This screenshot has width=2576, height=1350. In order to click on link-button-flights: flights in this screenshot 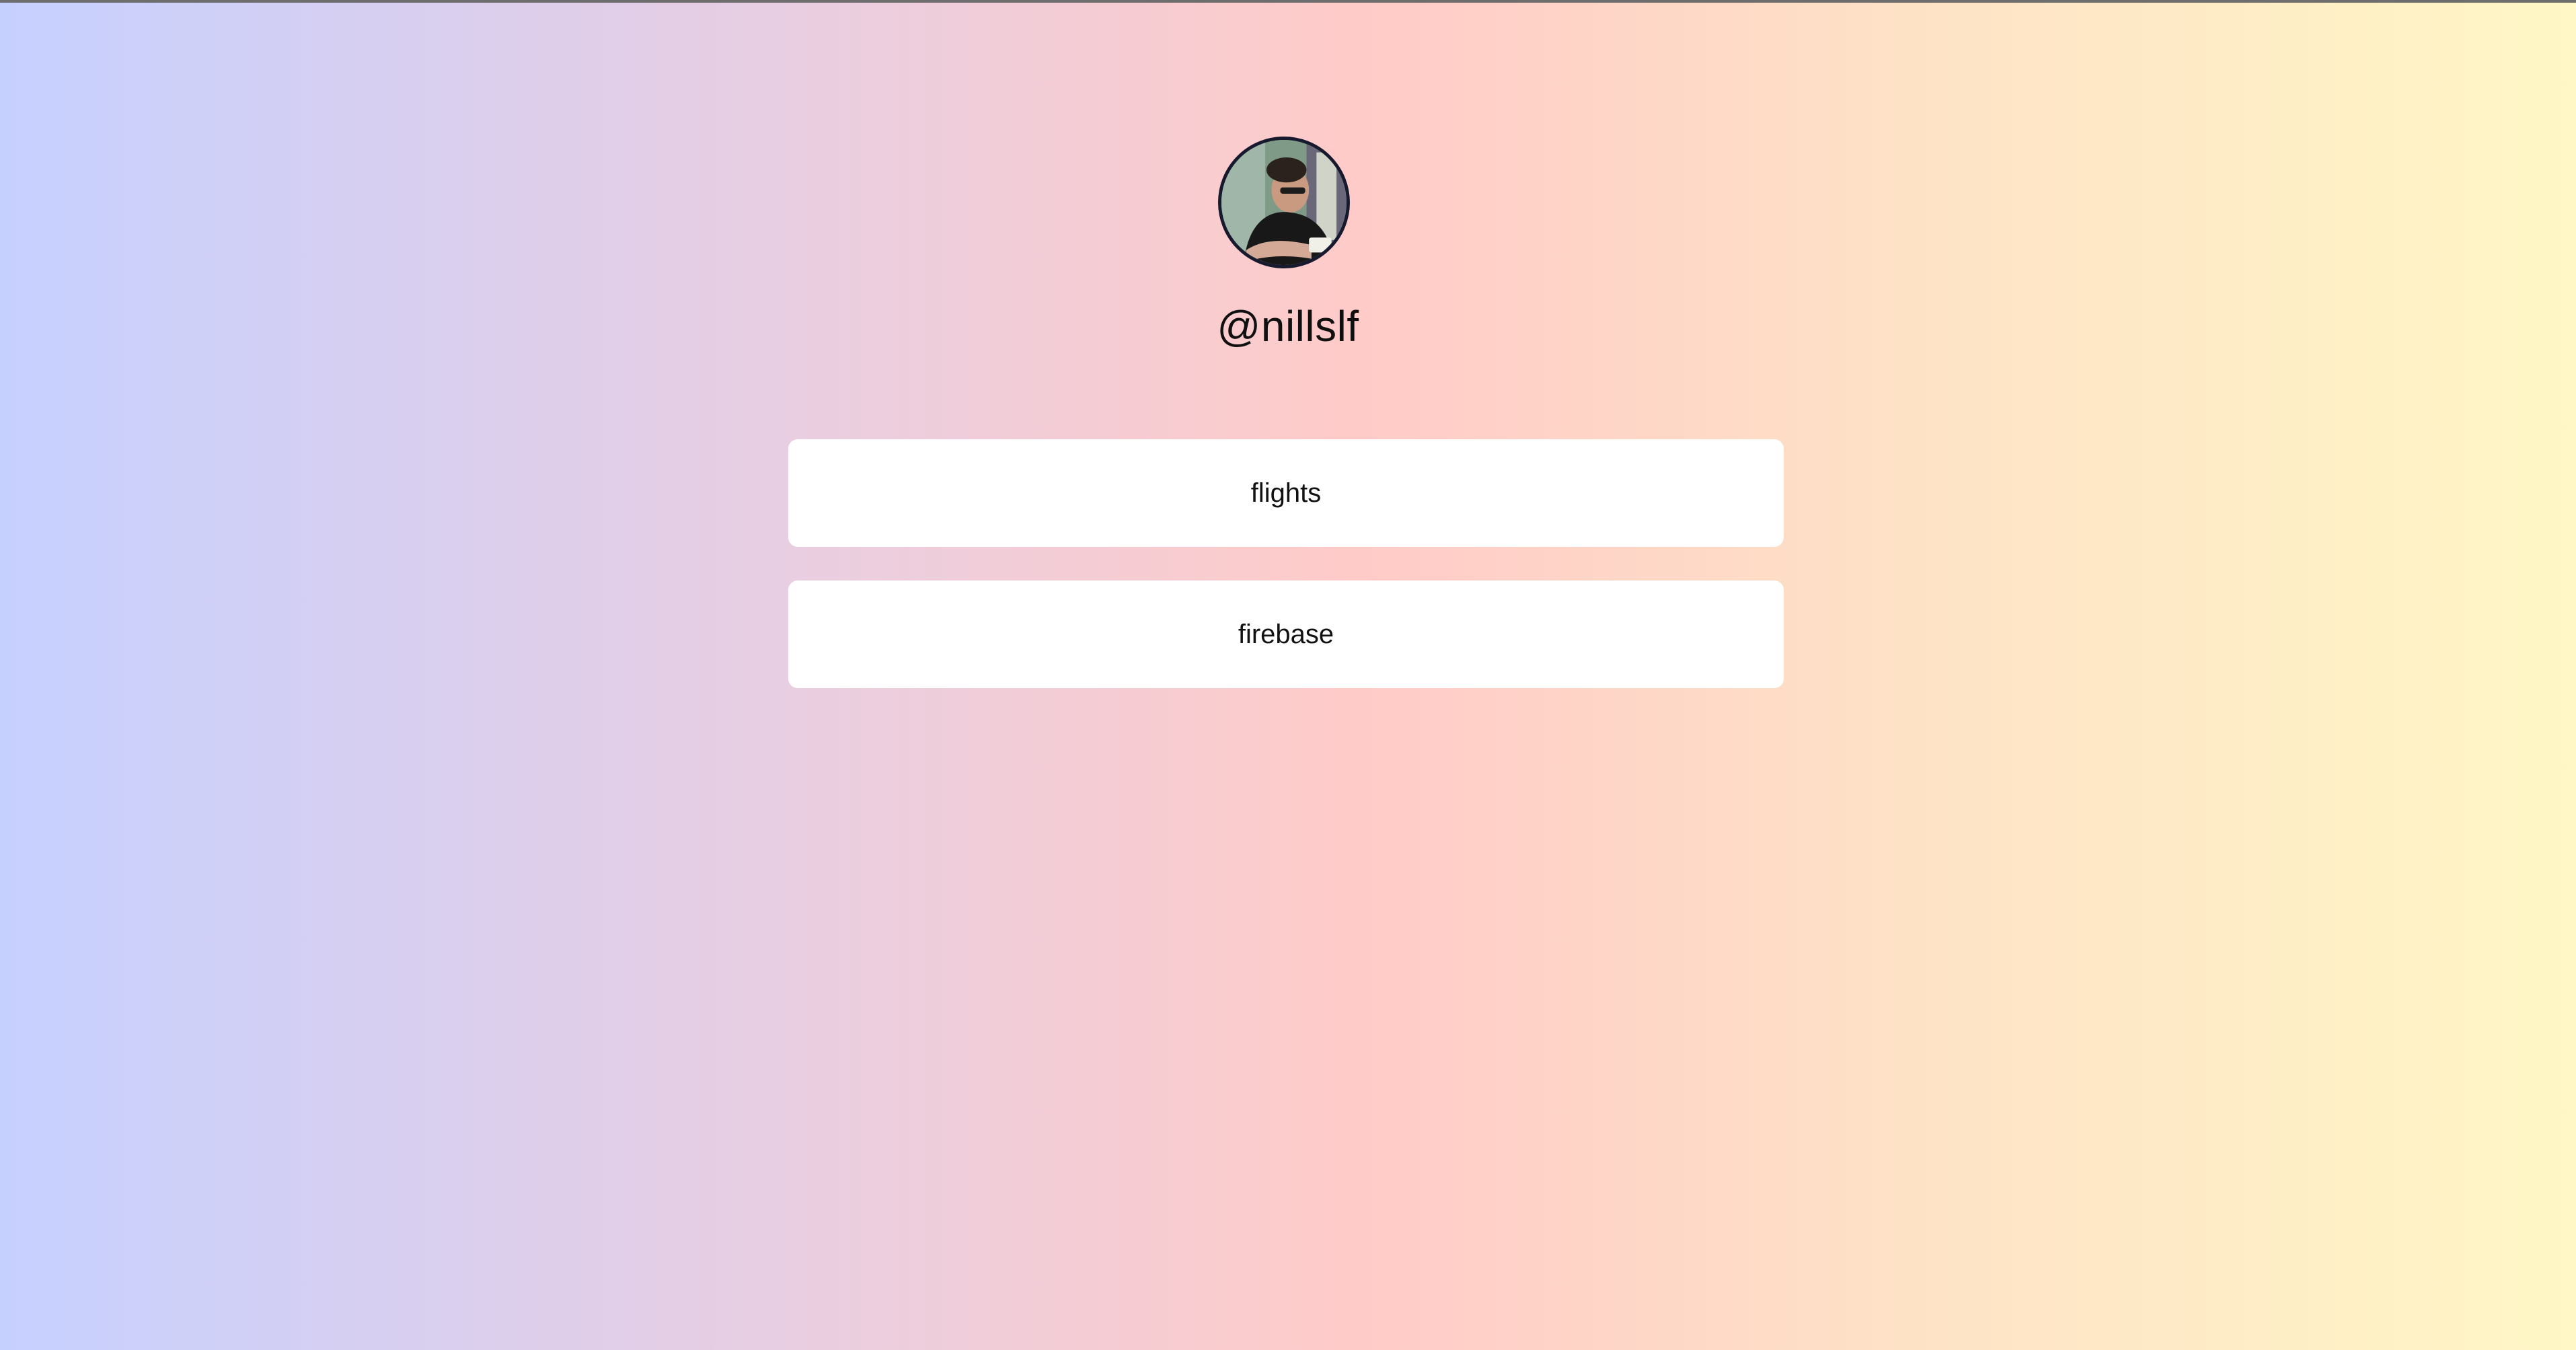, I will do `click(1286, 493)`.